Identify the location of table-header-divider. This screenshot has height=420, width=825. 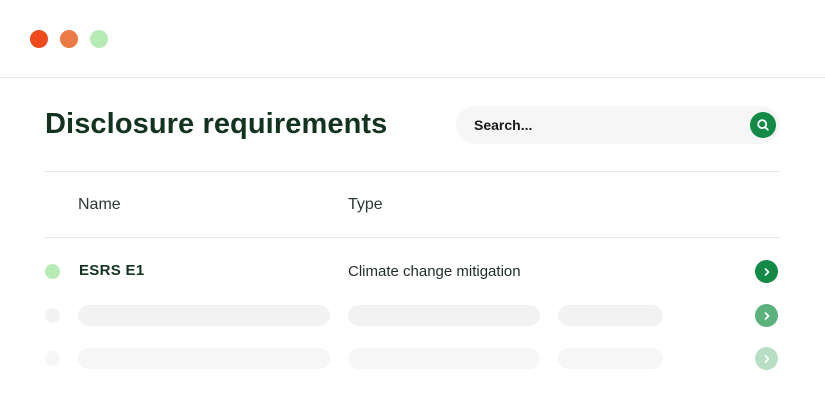
(412, 237).